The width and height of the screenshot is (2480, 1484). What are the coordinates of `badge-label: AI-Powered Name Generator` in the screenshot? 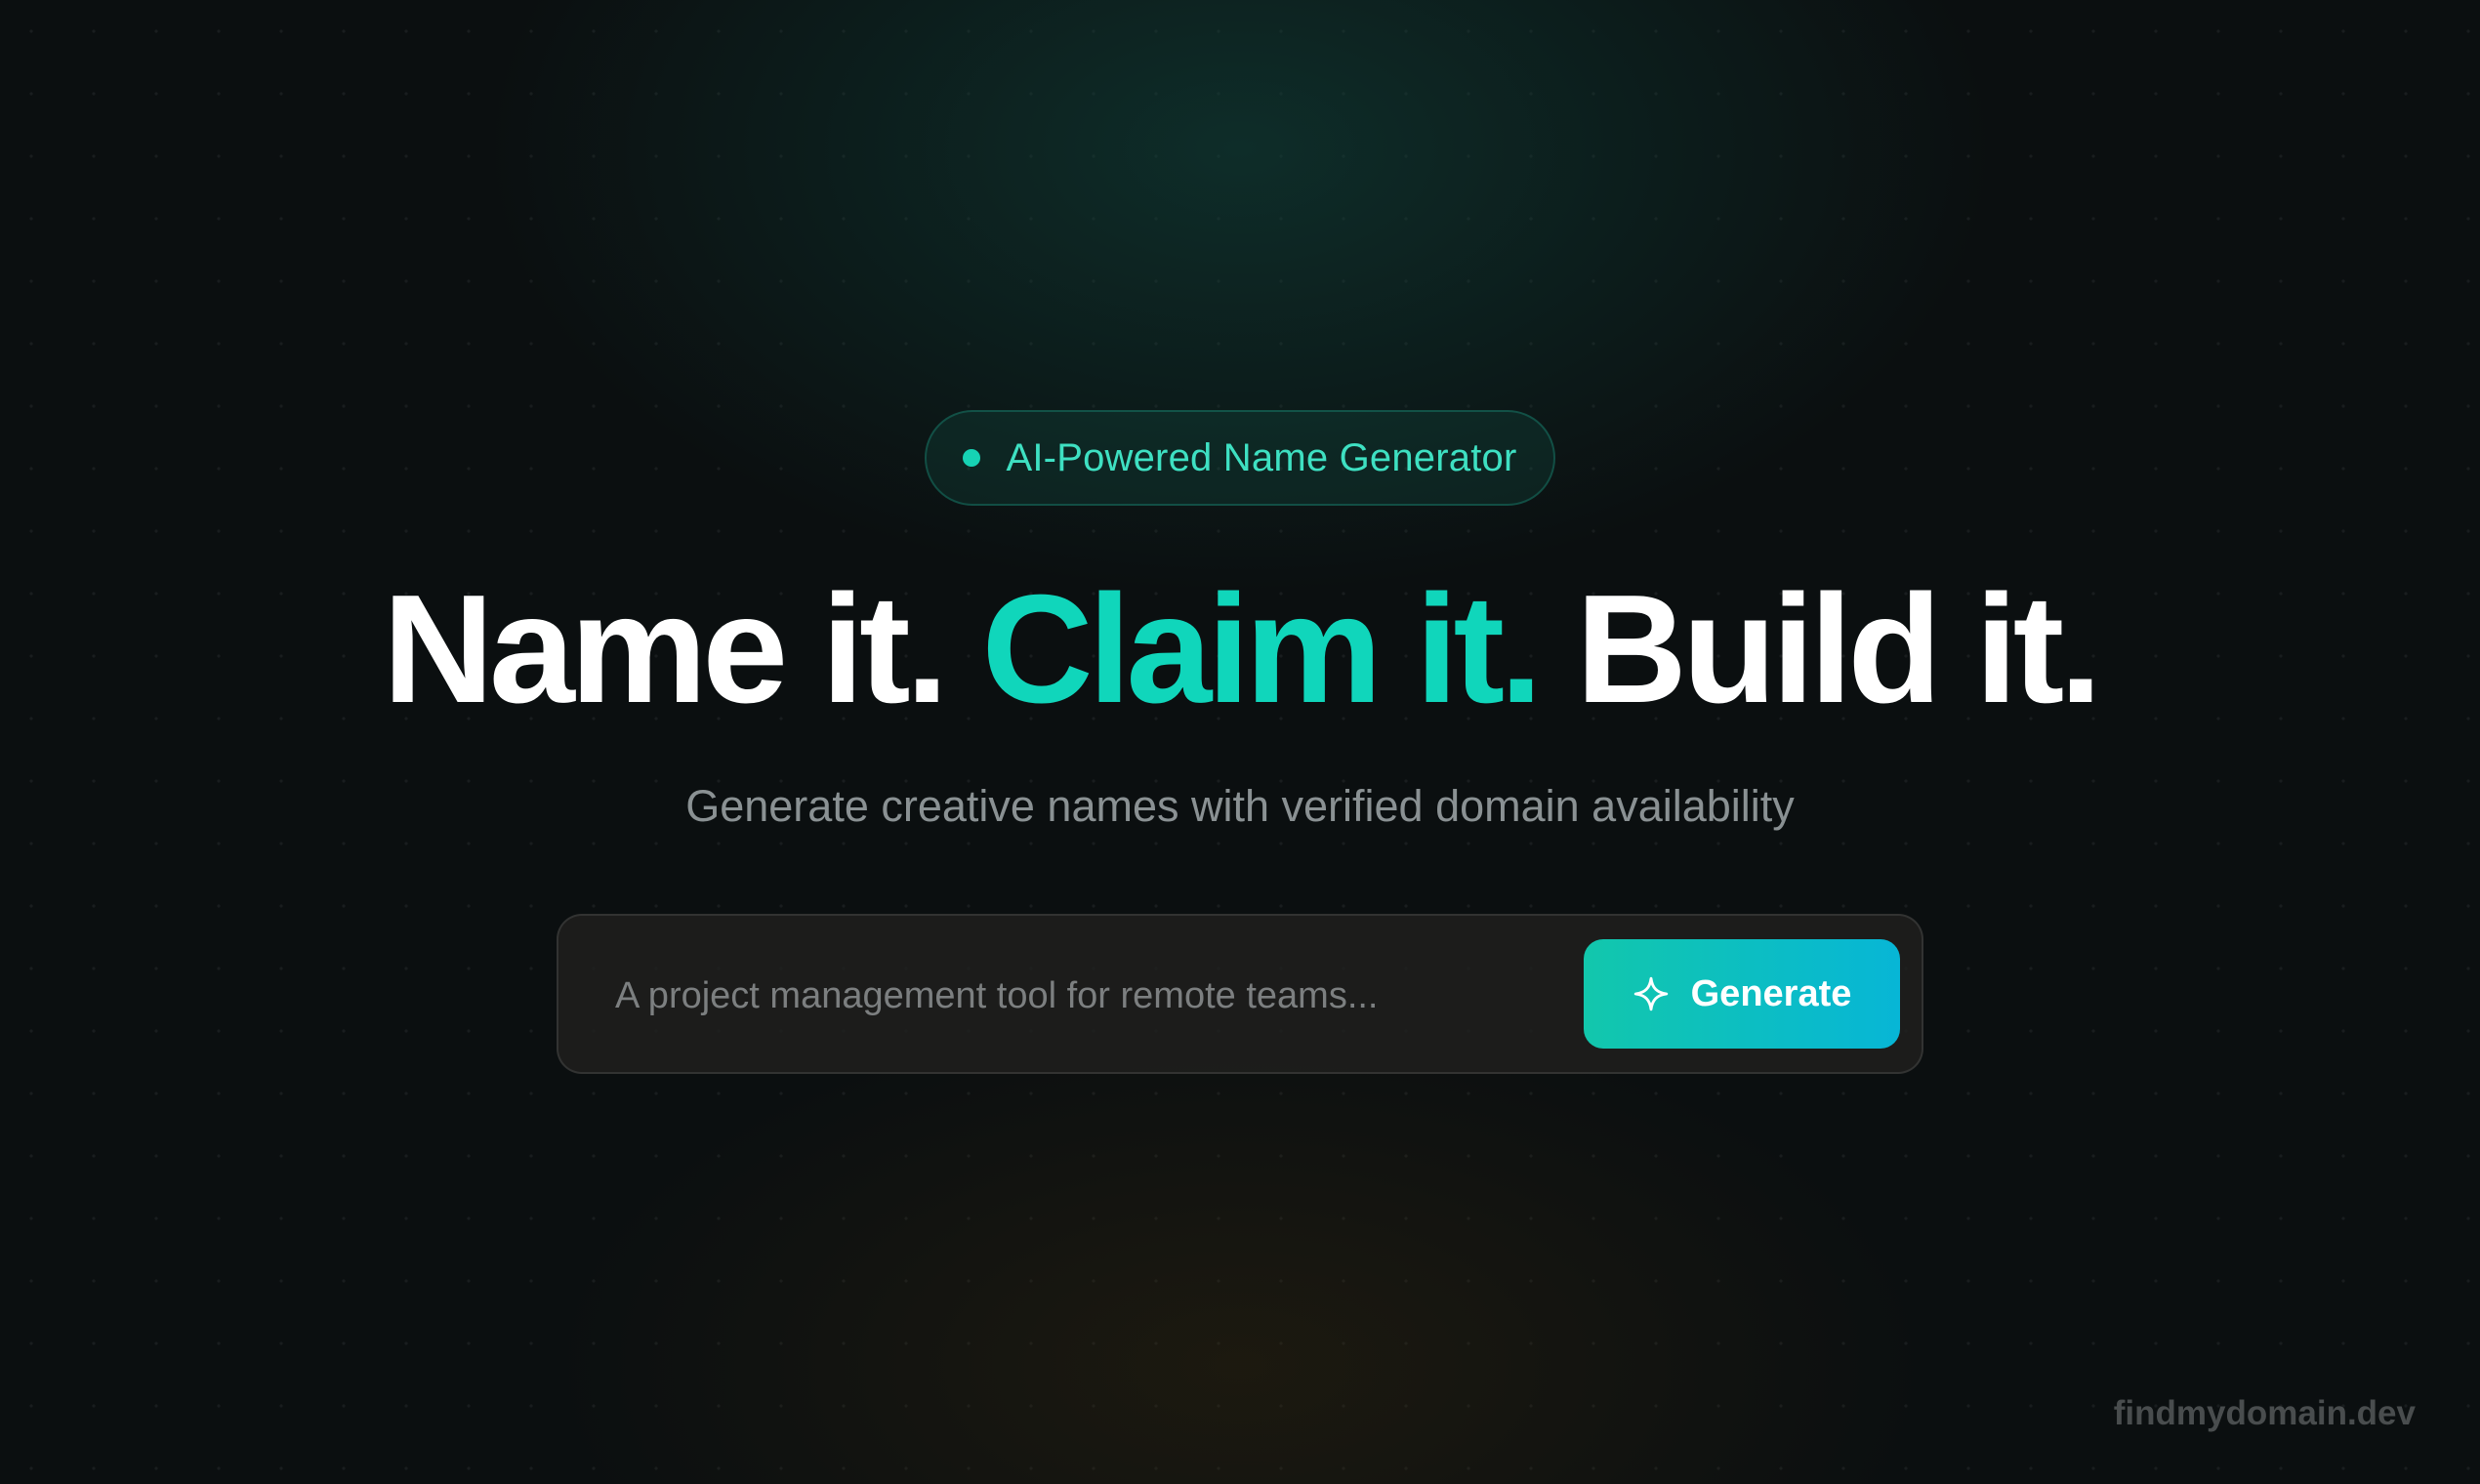 It's located at (1261, 457).